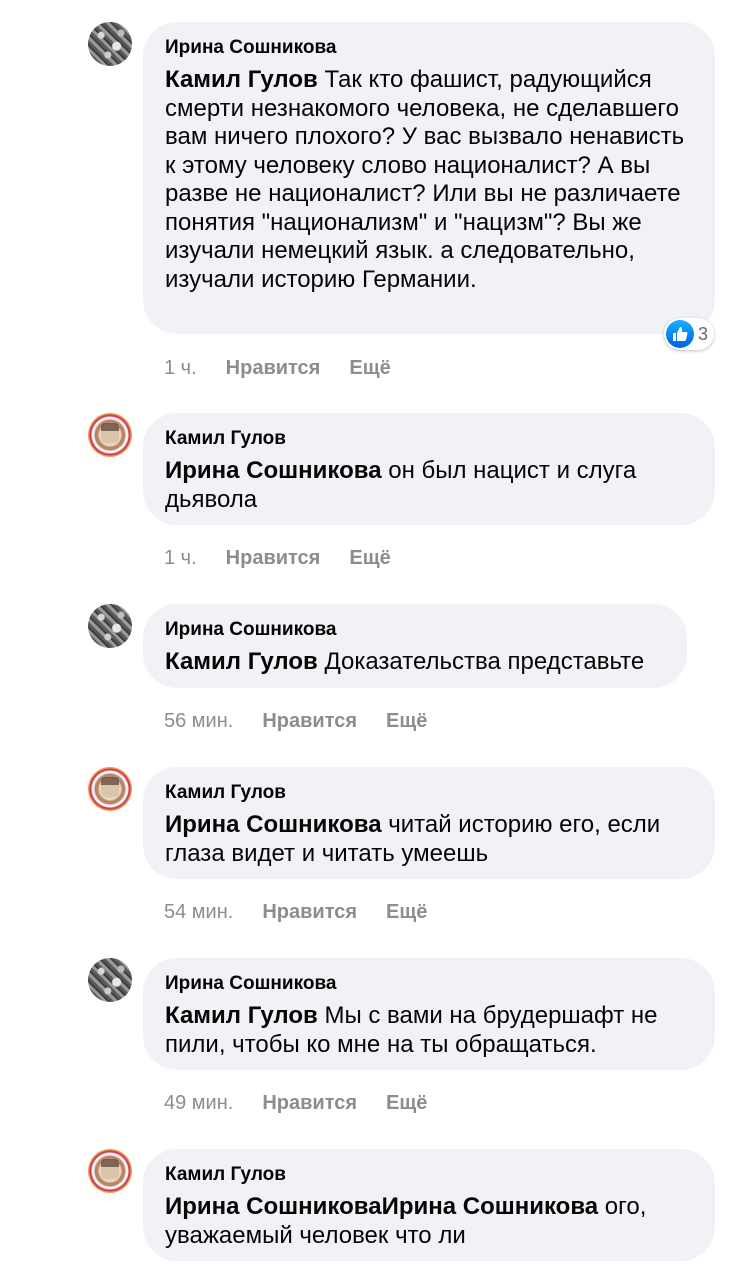  What do you see at coordinates (198, 721) in the screenshot?
I see `comment-timestamp: 56 мин.` at bounding box center [198, 721].